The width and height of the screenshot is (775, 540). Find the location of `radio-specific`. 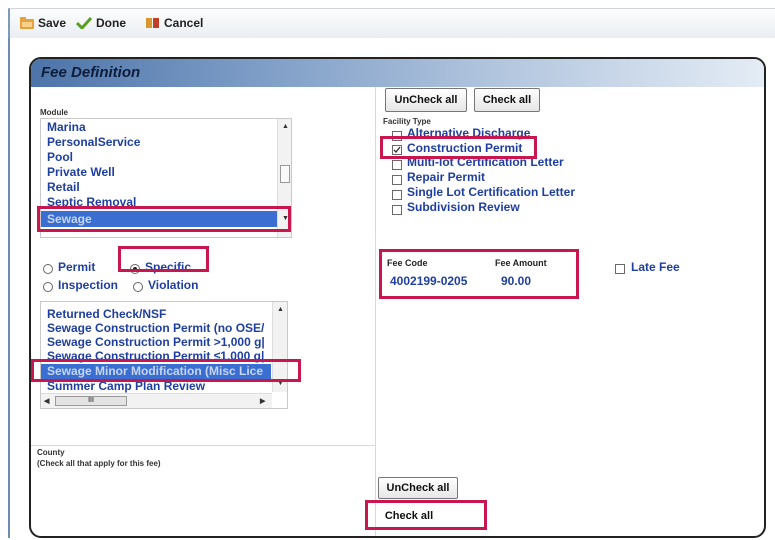

radio-specific is located at coordinates (135, 269).